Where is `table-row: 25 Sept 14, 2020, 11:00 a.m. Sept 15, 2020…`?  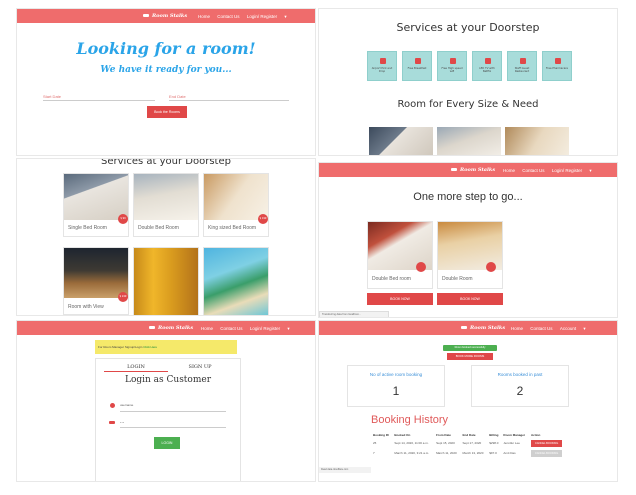 table-row: 25 Sept 14, 2020, 11:00 a.m. Sept 15, 2020… is located at coordinates (469, 443).